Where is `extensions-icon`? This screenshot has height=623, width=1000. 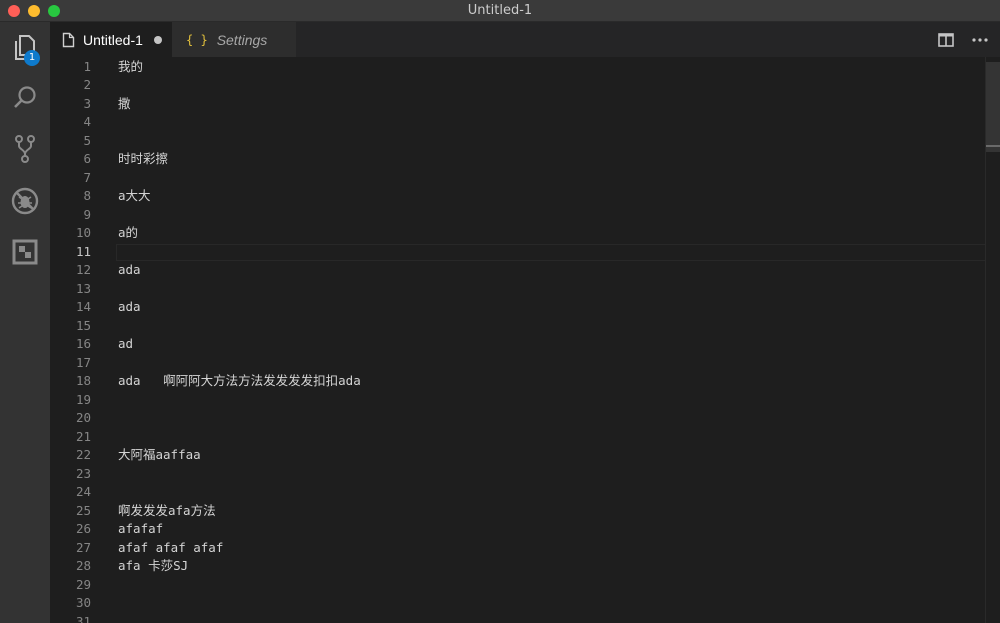
extensions-icon is located at coordinates (25, 252).